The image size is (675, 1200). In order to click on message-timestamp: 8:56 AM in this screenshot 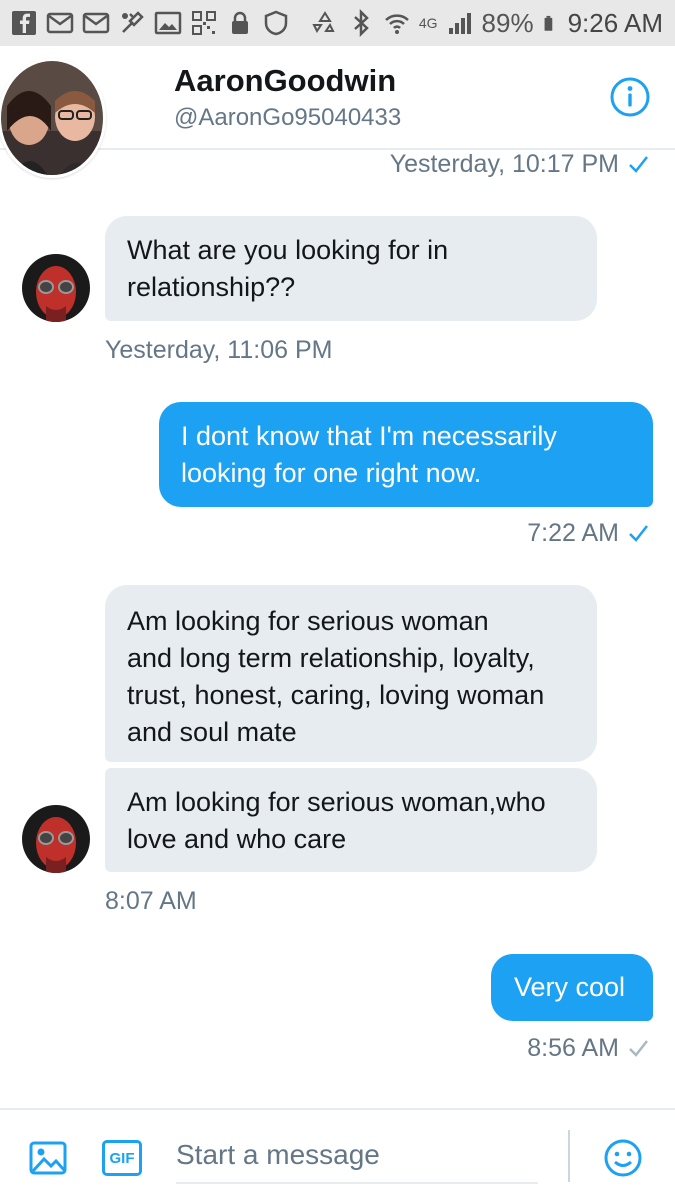, I will do `click(588, 1048)`.